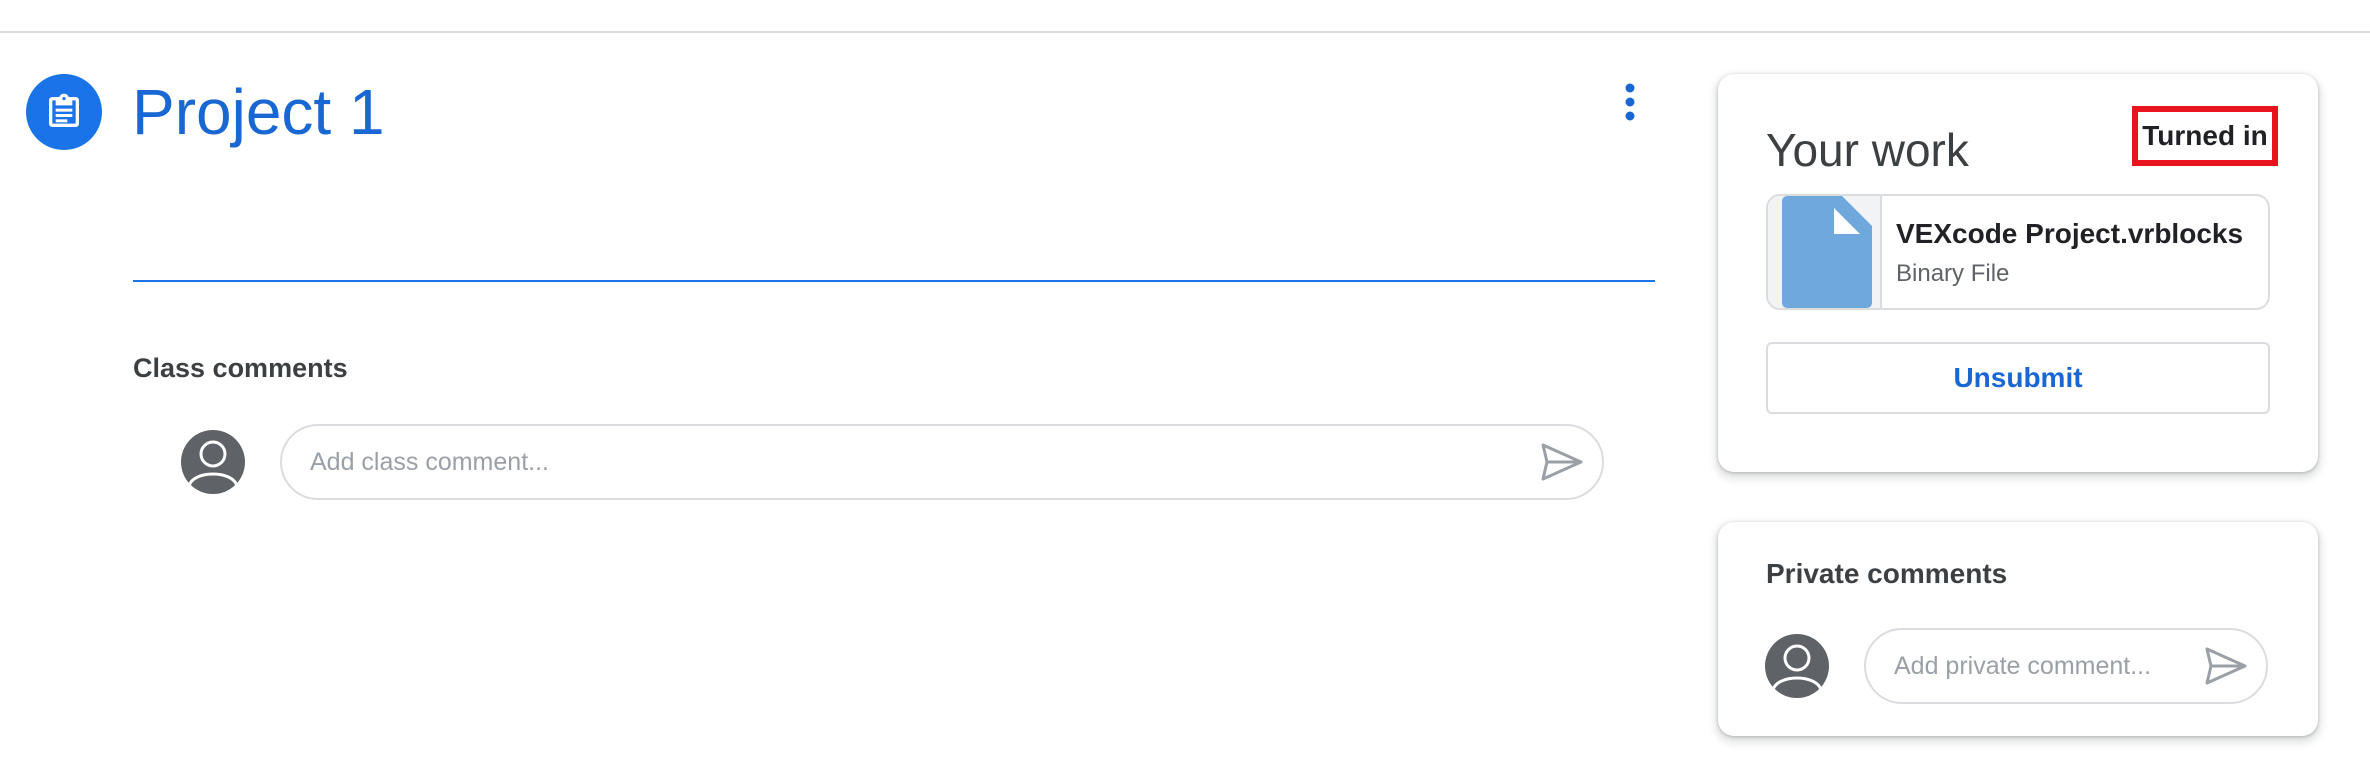 The width and height of the screenshot is (2370, 778). I want to click on file-icon, so click(1827, 252).